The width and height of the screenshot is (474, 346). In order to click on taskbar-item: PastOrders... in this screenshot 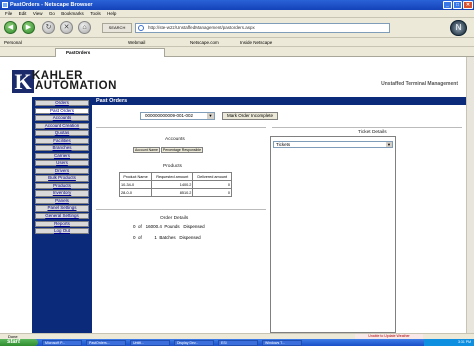, I will do `click(106, 343)`.